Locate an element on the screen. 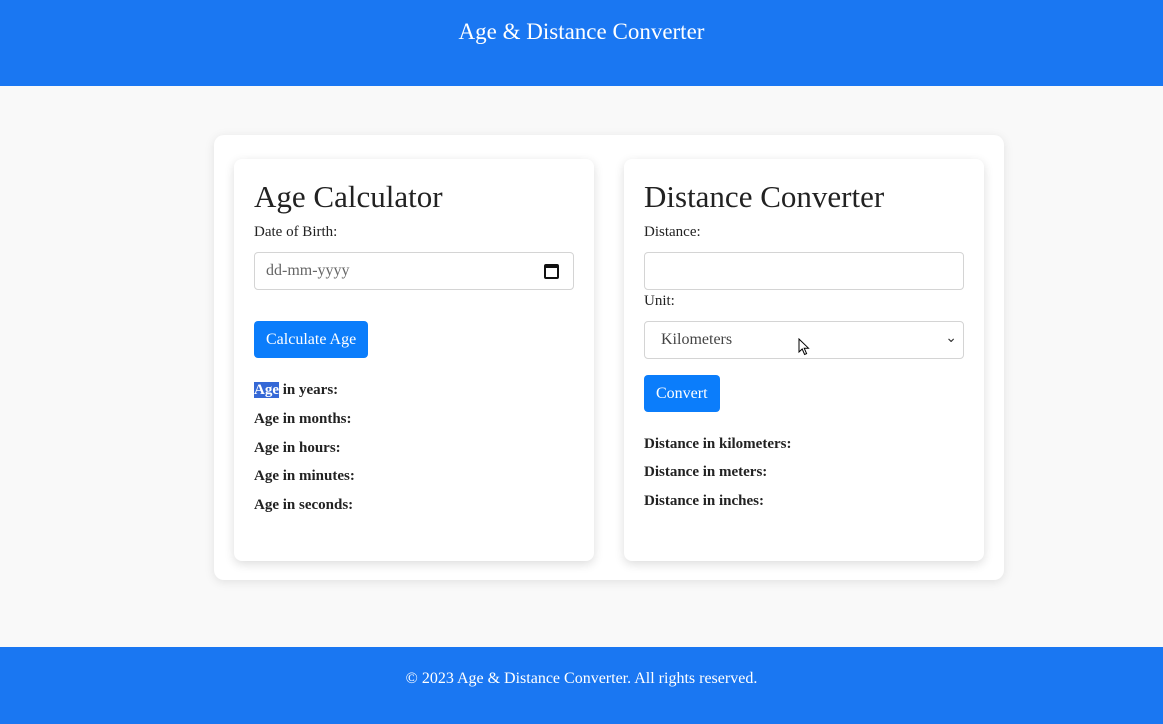 The image size is (1163, 724). dob-placeholder: dd-mm-yyyy is located at coordinates (308, 270).